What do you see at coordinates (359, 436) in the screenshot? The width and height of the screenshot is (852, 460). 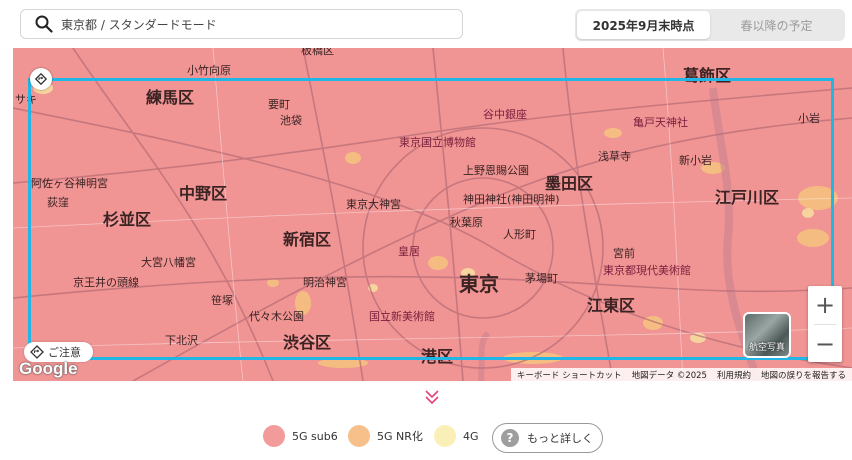 I see `legend-swatch-5g-nr` at bounding box center [359, 436].